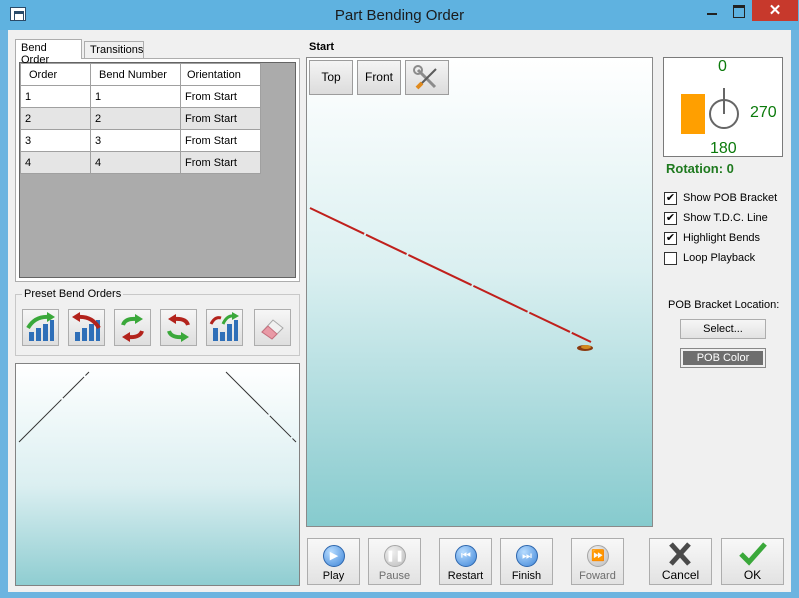 The width and height of the screenshot is (799, 598). I want to click on play-button: ▶ Play, so click(333, 561).